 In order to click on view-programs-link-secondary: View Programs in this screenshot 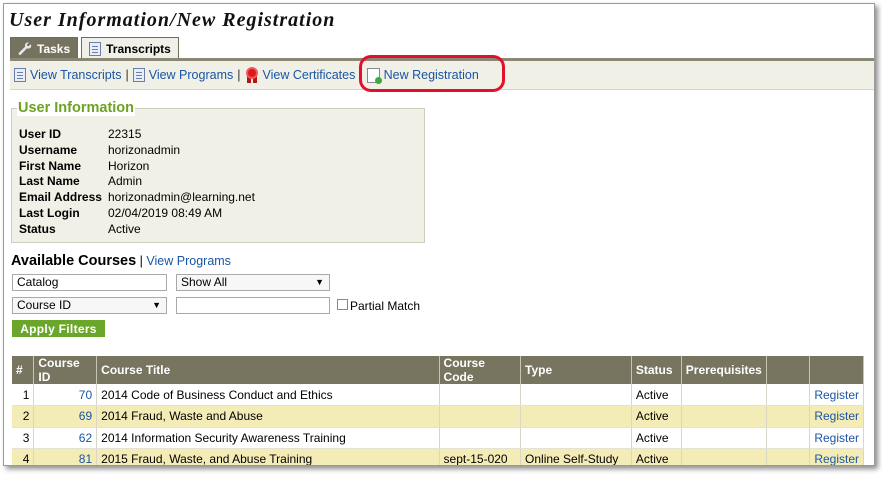, I will do `click(188, 261)`.